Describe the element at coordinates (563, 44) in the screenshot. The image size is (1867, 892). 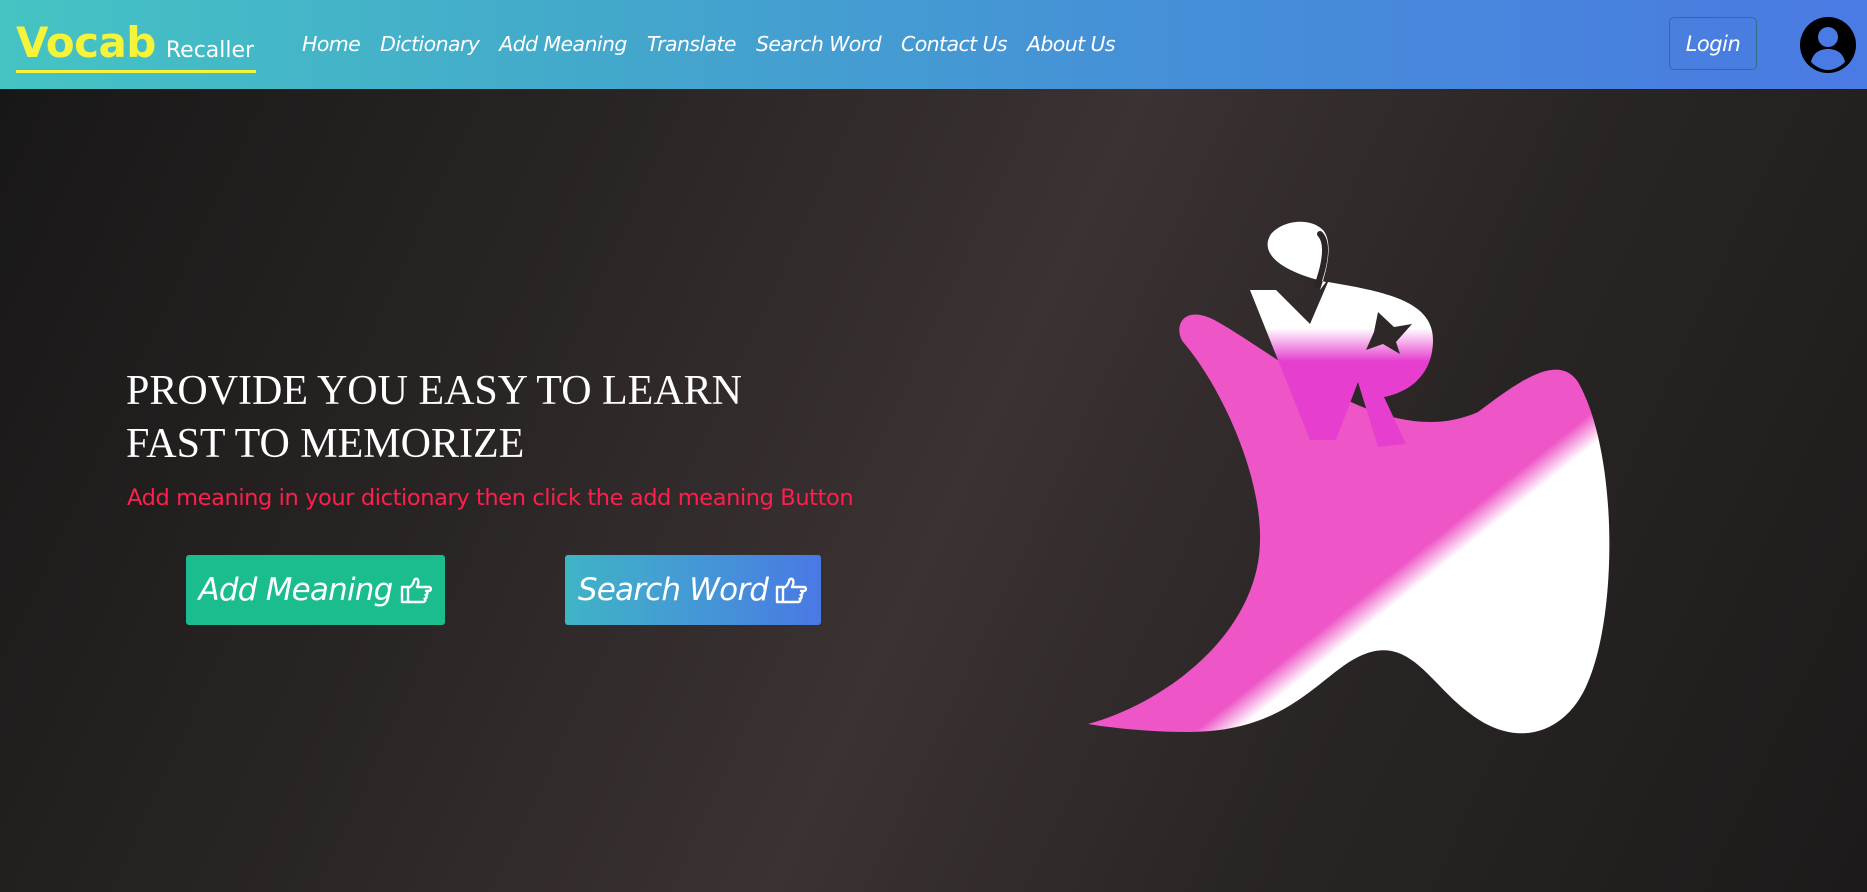
I see `nav-item-add-meaning: Add Meaning` at that location.